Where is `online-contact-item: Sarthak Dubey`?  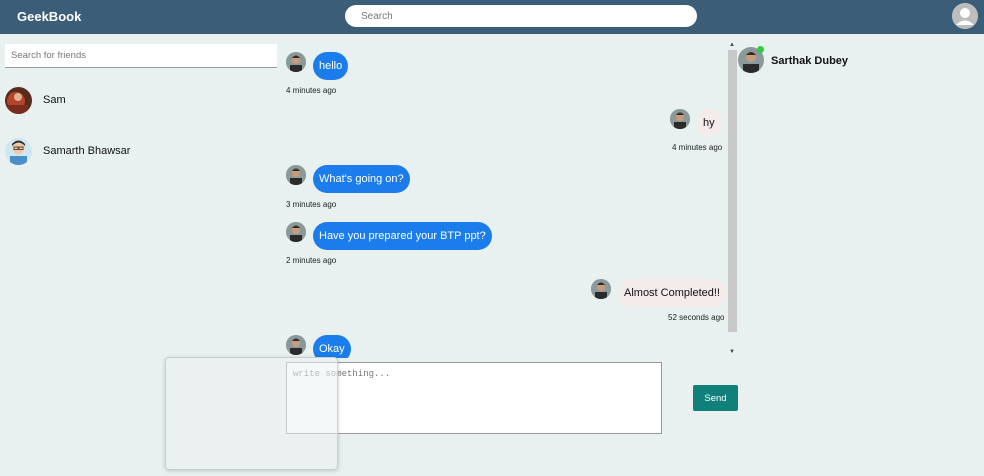 online-contact-item: Sarthak Dubey is located at coordinates (838, 60).